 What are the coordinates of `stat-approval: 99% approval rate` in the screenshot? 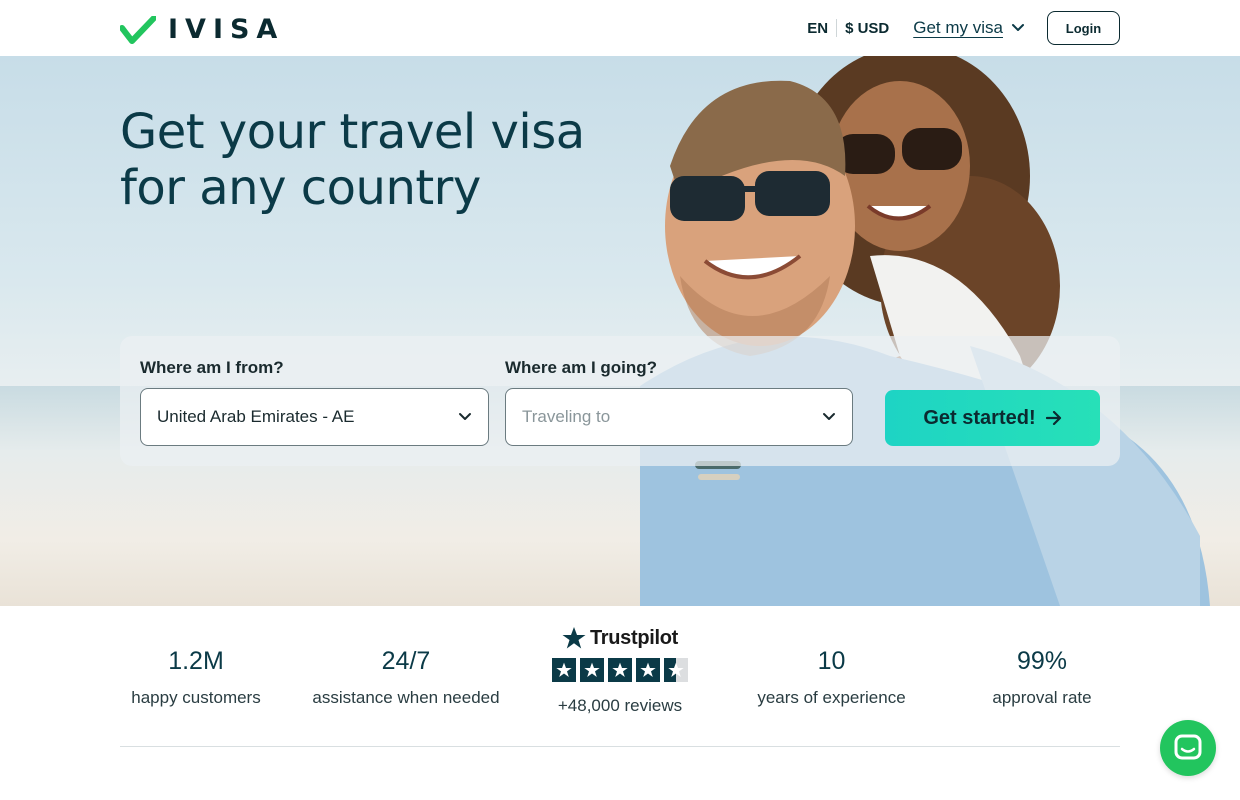 It's located at (1042, 677).